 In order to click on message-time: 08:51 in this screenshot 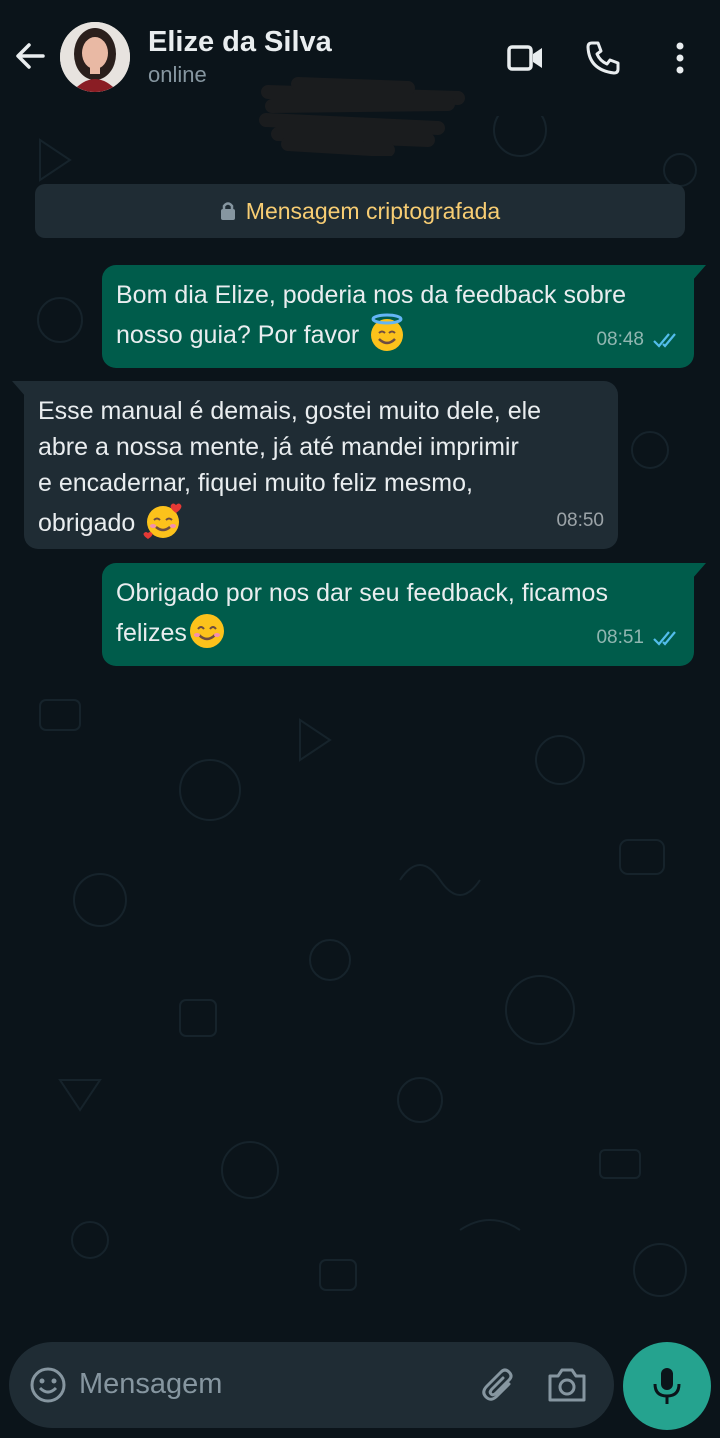, I will do `click(620, 637)`.